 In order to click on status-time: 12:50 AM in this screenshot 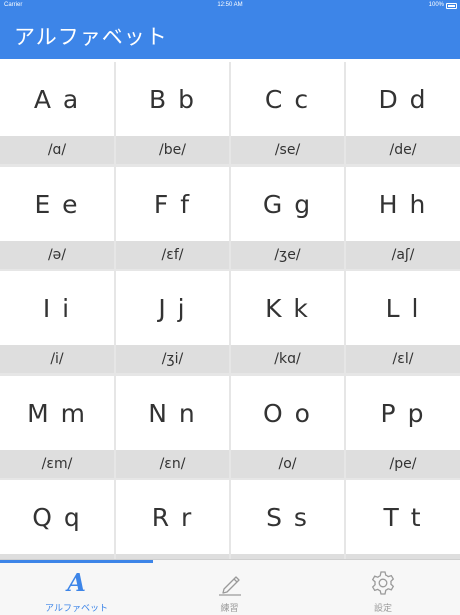, I will do `click(230, 5)`.